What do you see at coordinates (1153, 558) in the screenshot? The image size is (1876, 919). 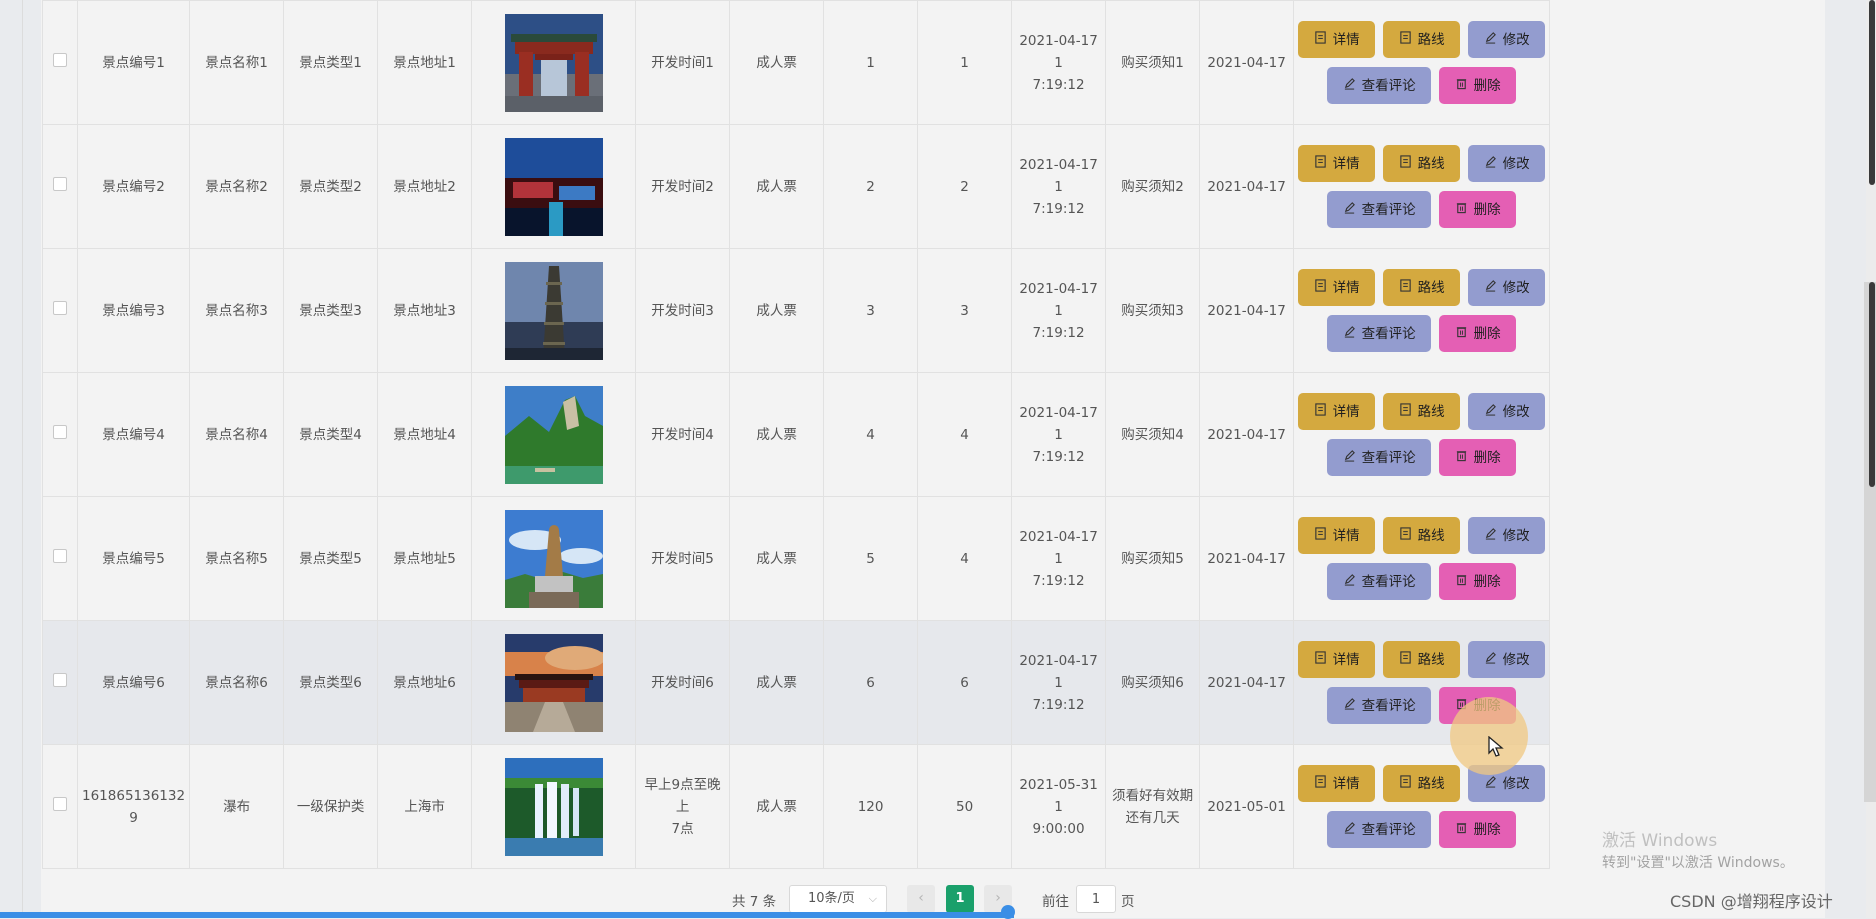 I see `cell-purchase-notice: 购买须知5` at bounding box center [1153, 558].